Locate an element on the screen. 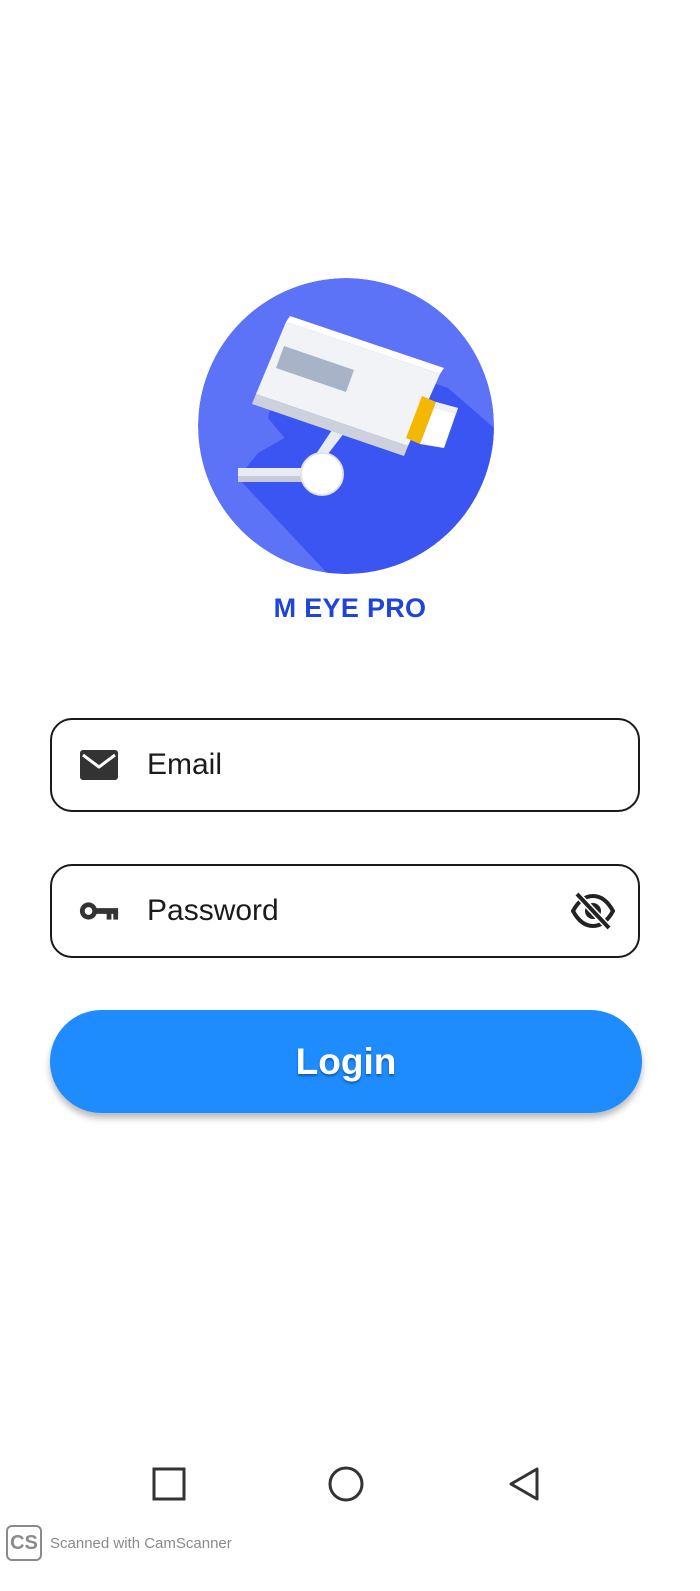 Image resolution: width=700 pixels, height=1591 pixels. email-placeholder: Email is located at coordinates (185, 764).